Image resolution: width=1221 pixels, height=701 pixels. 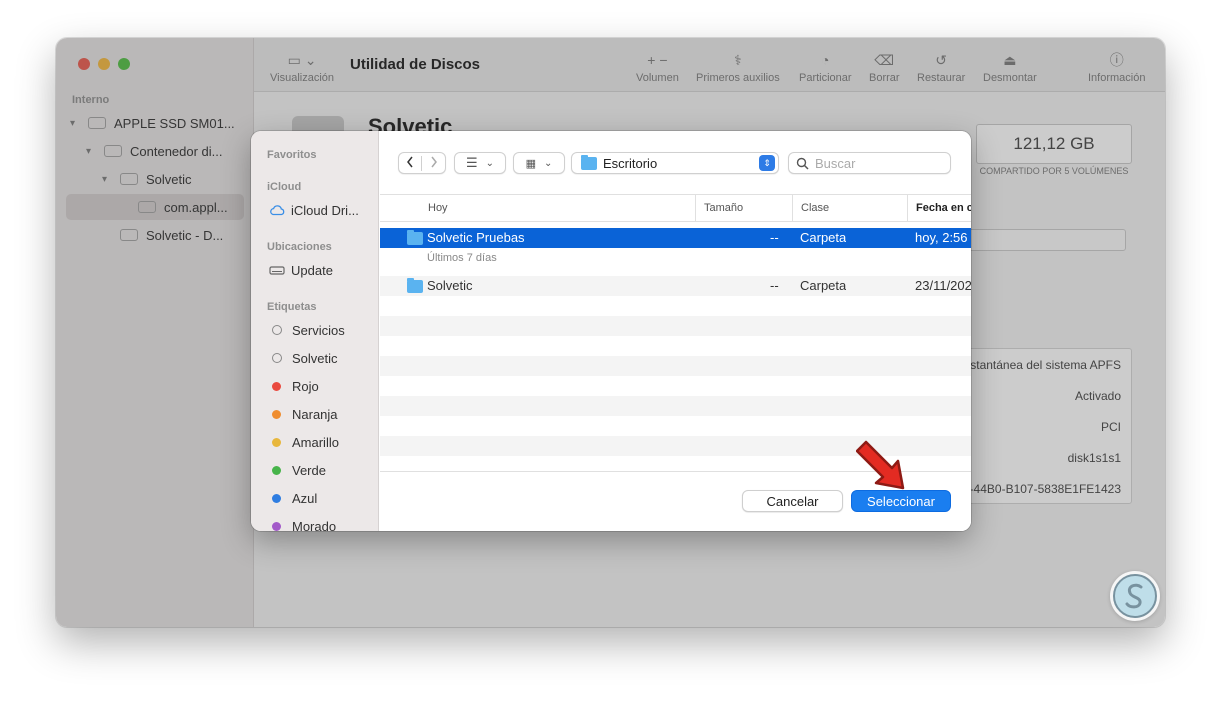 What do you see at coordinates (476, 237) in the screenshot?
I see `file-name: Solvetic Pruebas` at bounding box center [476, 237].